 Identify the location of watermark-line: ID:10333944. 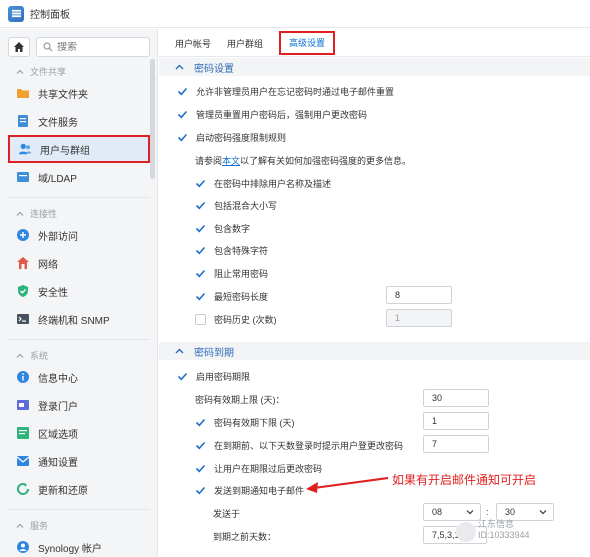
(504, 535).